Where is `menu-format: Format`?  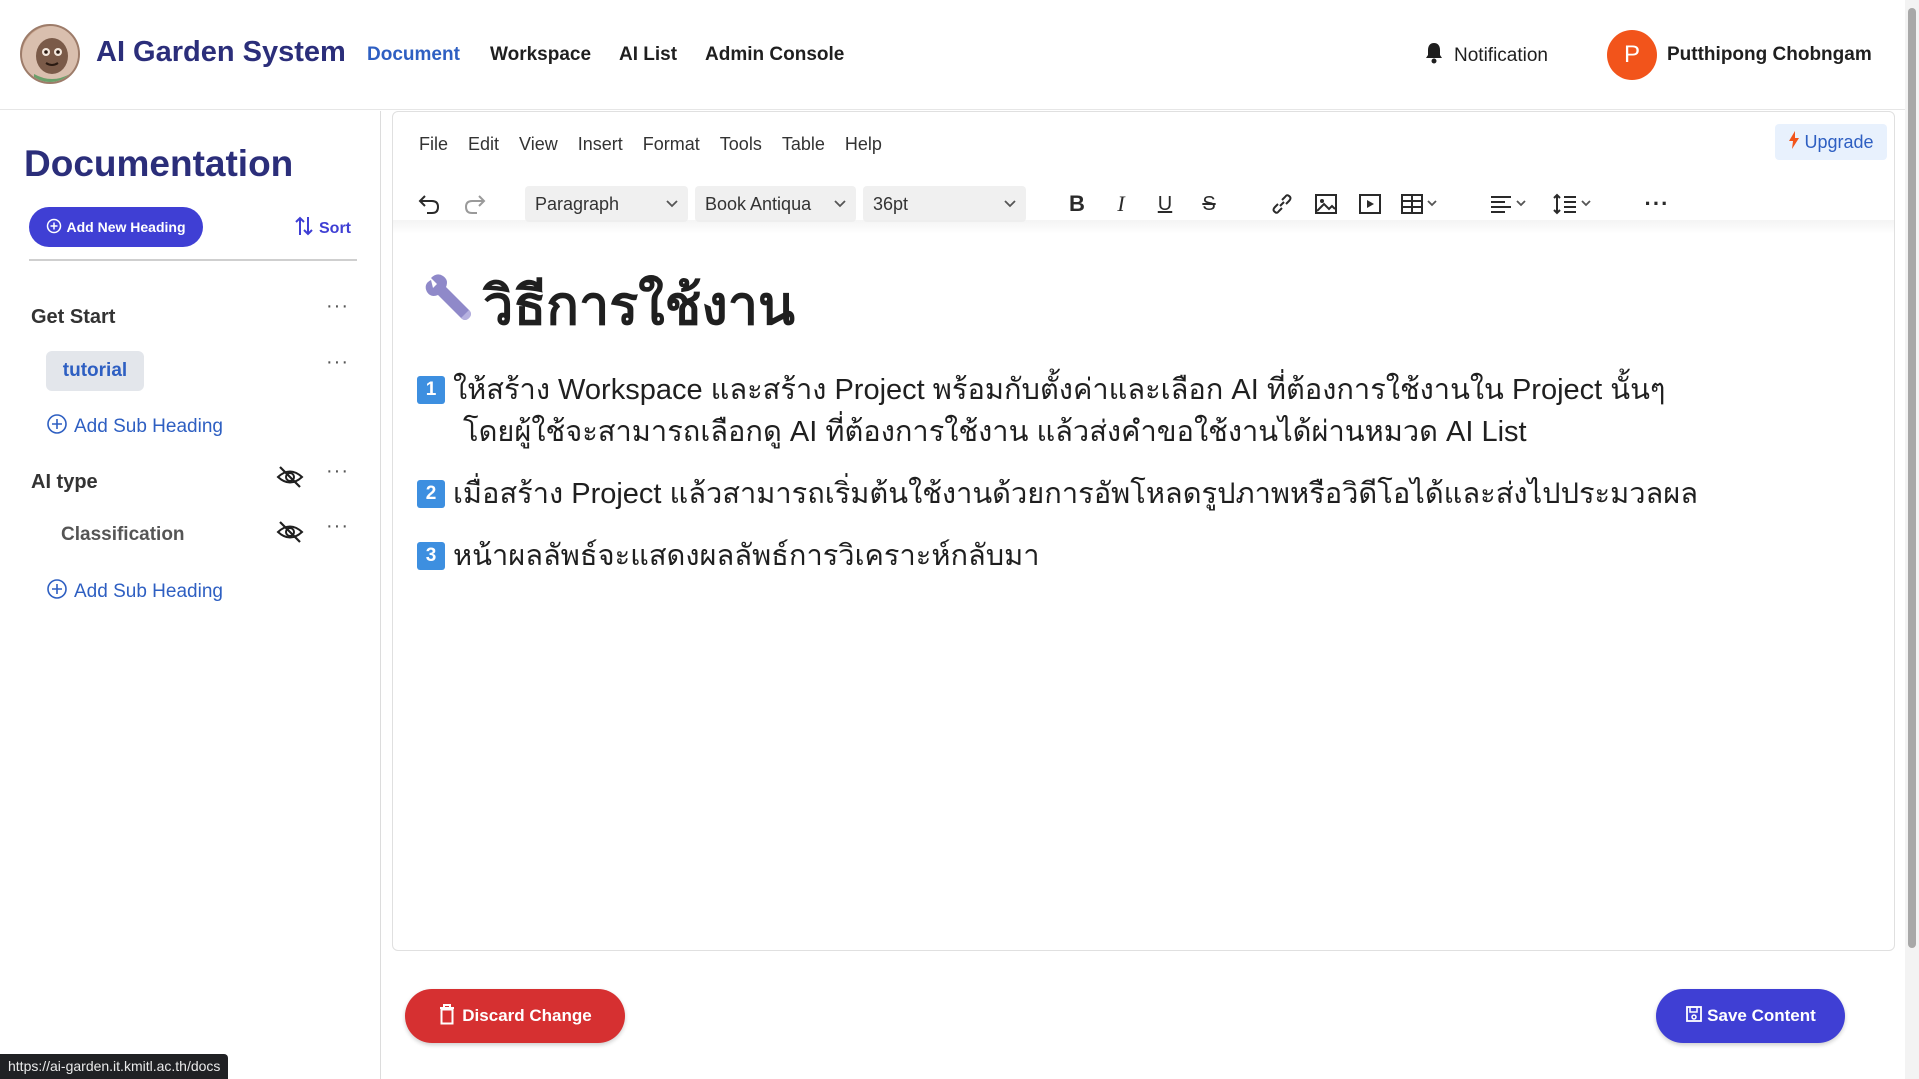 menu-format: Format is located at coordinates (671, 144).